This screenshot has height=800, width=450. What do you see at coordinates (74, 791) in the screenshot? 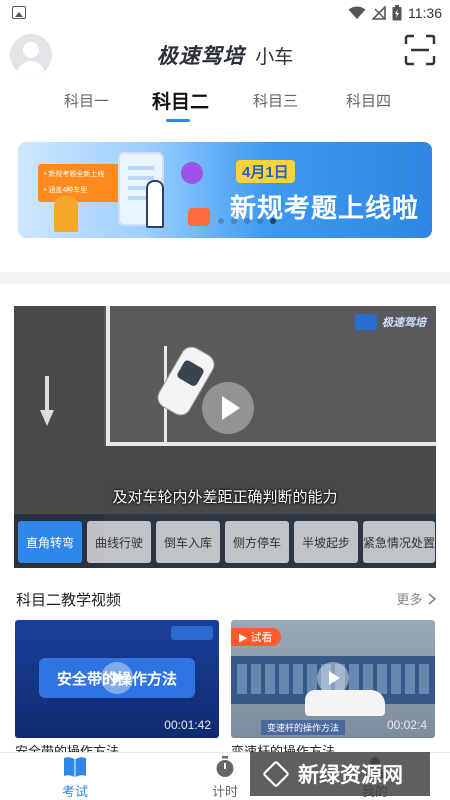
I see `nav-exam-label: 考试` at bounding box center [74, 791].